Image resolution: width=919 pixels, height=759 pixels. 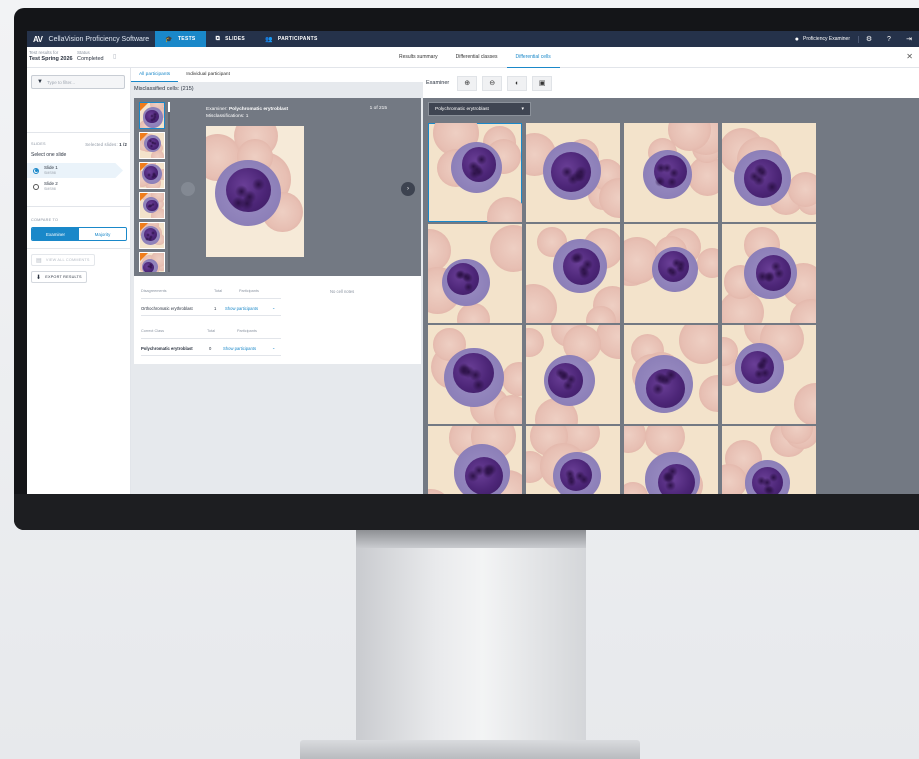 What do you see at coordinates (215, 308) in the screenshot?
I see `disagreement-total: 1` at bounding box center [215, 308].